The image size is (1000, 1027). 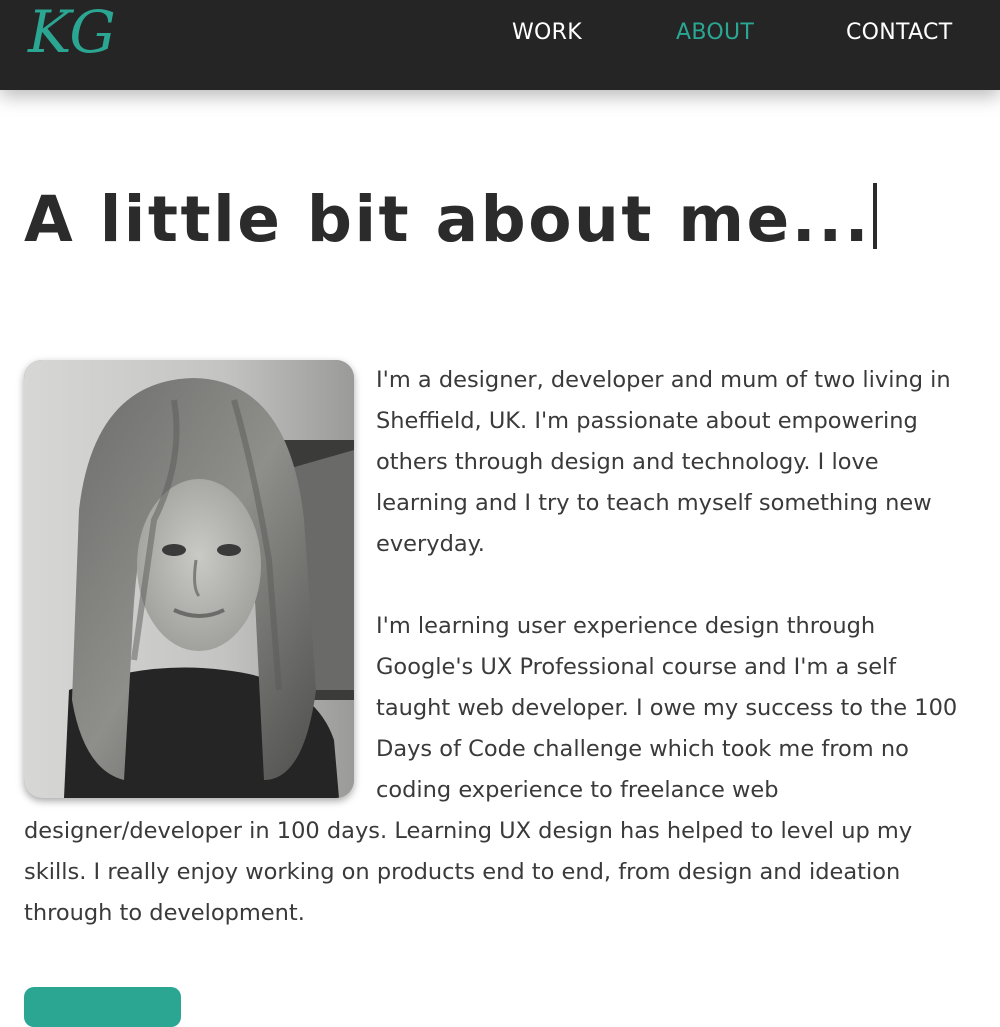 What do you see at coordinates (72, 32) in the screenshot?
I see `logo: KG` at bounding box center [72, 32].